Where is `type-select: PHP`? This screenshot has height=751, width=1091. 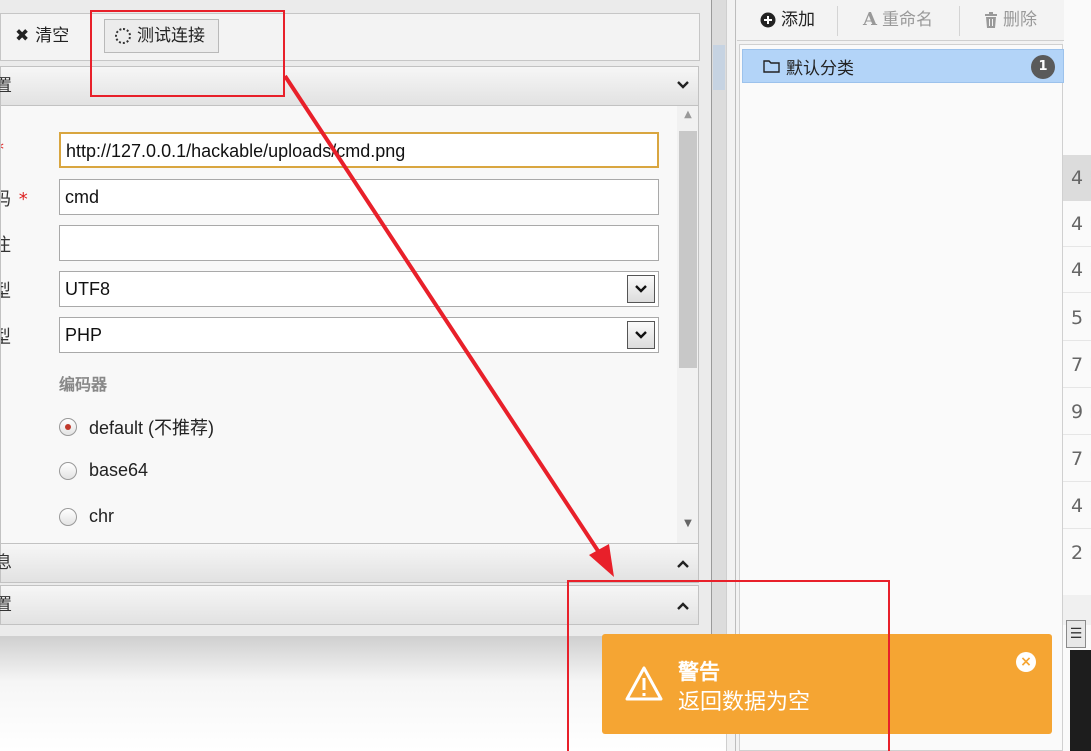
type-select: PHP is located at coordinates (359, 335).